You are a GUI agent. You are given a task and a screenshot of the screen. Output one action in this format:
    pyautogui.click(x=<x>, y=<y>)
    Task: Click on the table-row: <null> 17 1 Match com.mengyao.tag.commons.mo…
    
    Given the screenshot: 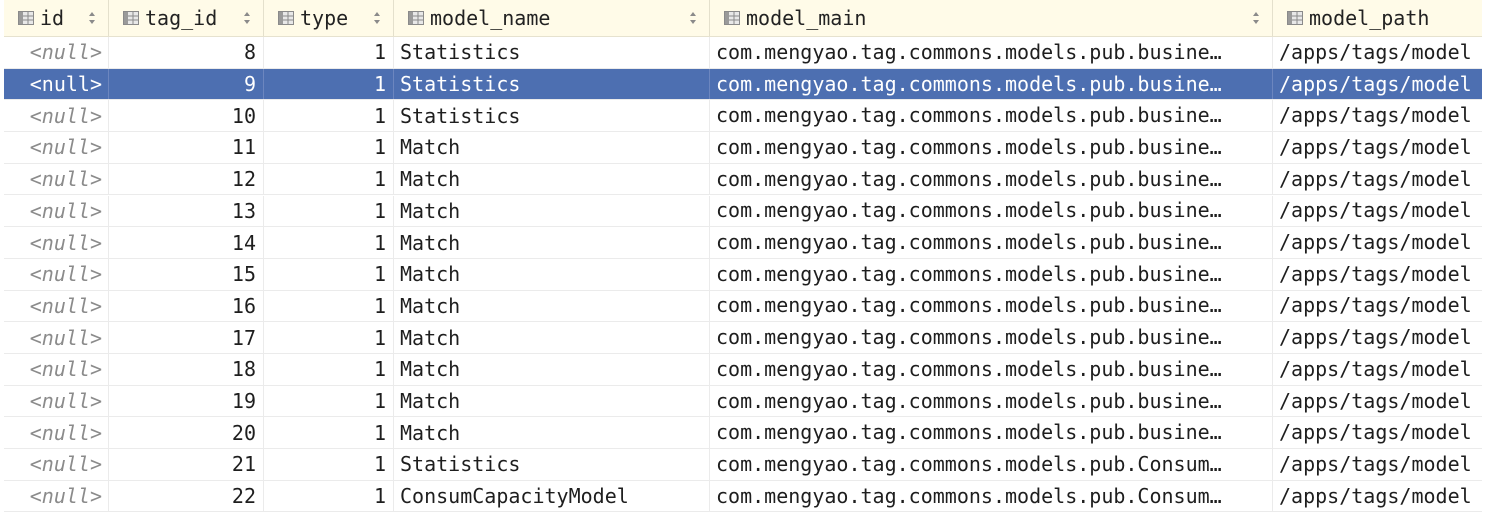 What is the action you would take?
    pyautogui.click(x=743, y=338)
    